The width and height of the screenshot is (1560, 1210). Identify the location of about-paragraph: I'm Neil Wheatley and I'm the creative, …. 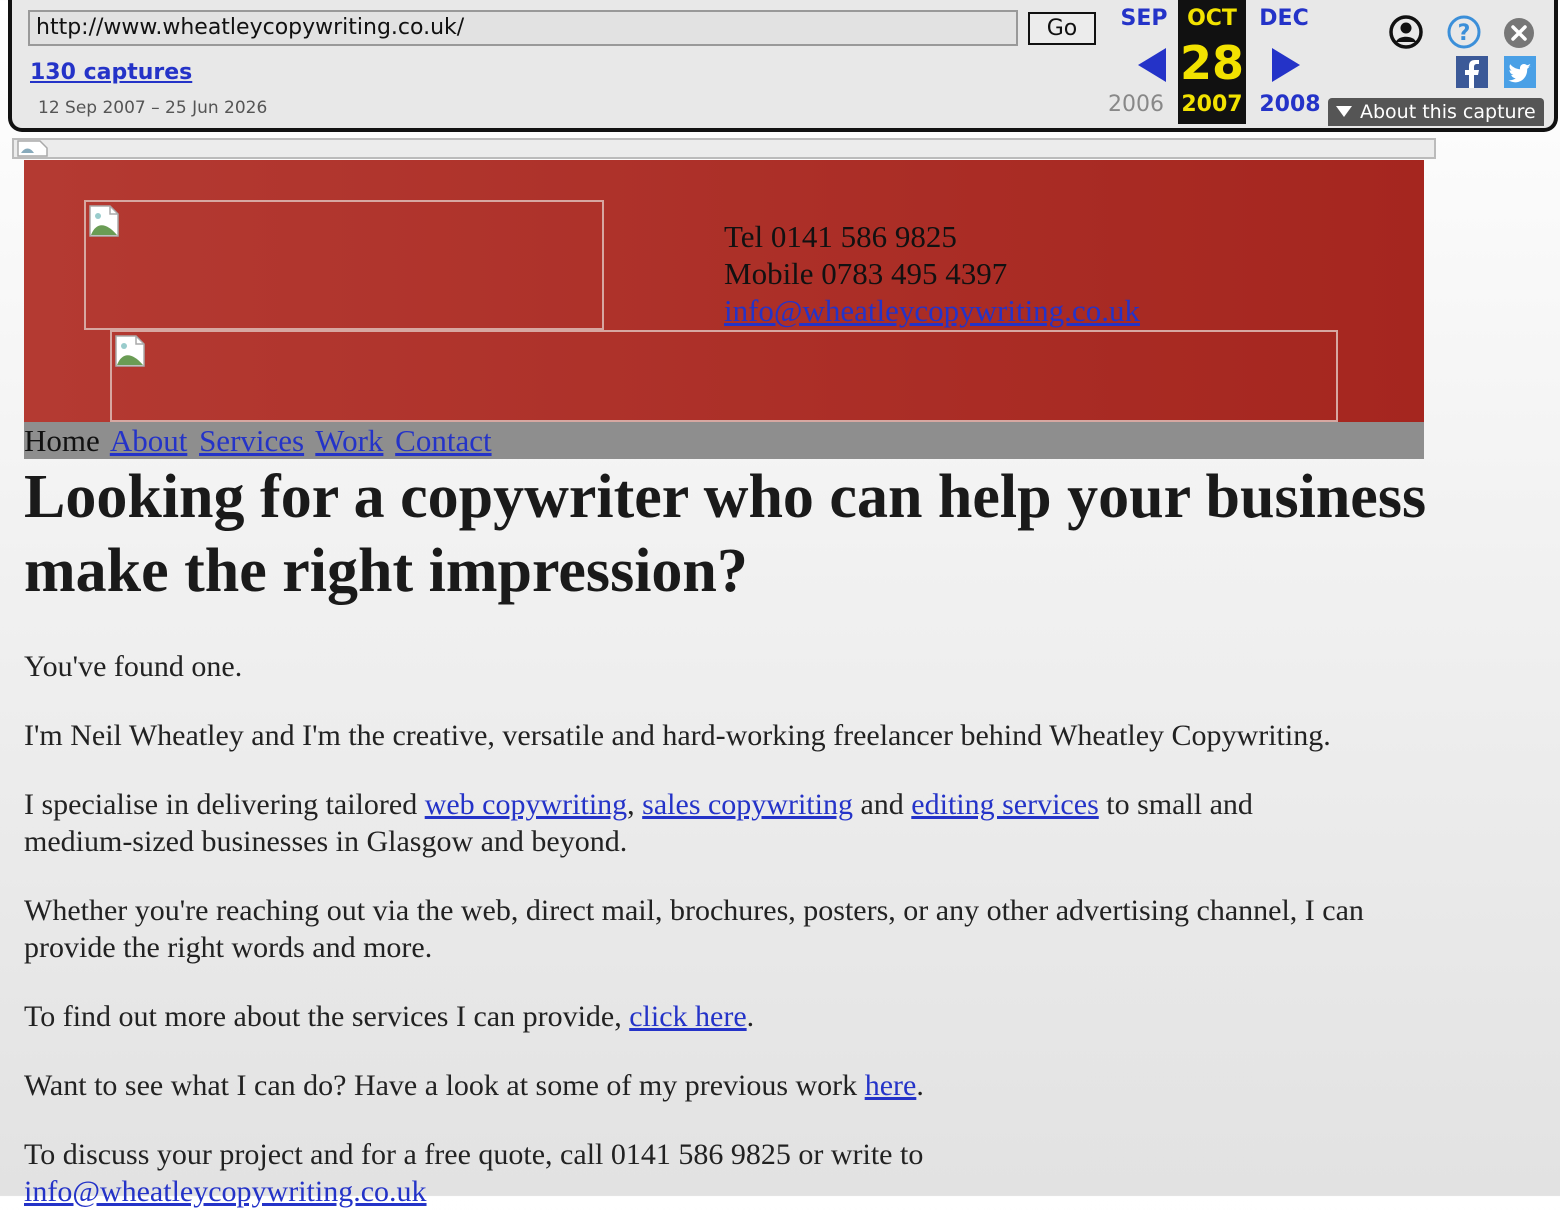
(677, 735).